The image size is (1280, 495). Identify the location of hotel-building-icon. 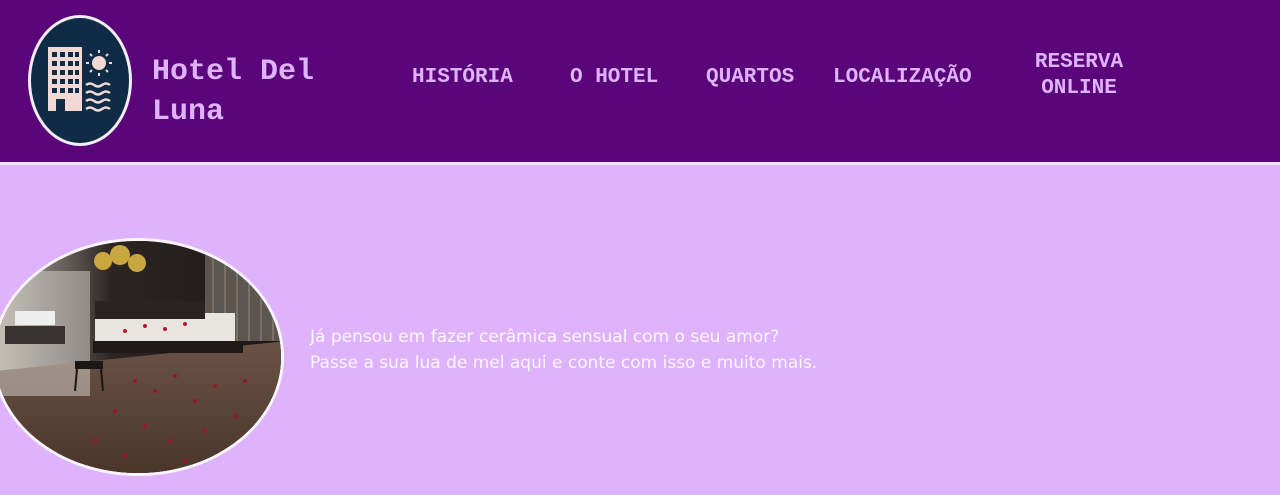
(80, 79).